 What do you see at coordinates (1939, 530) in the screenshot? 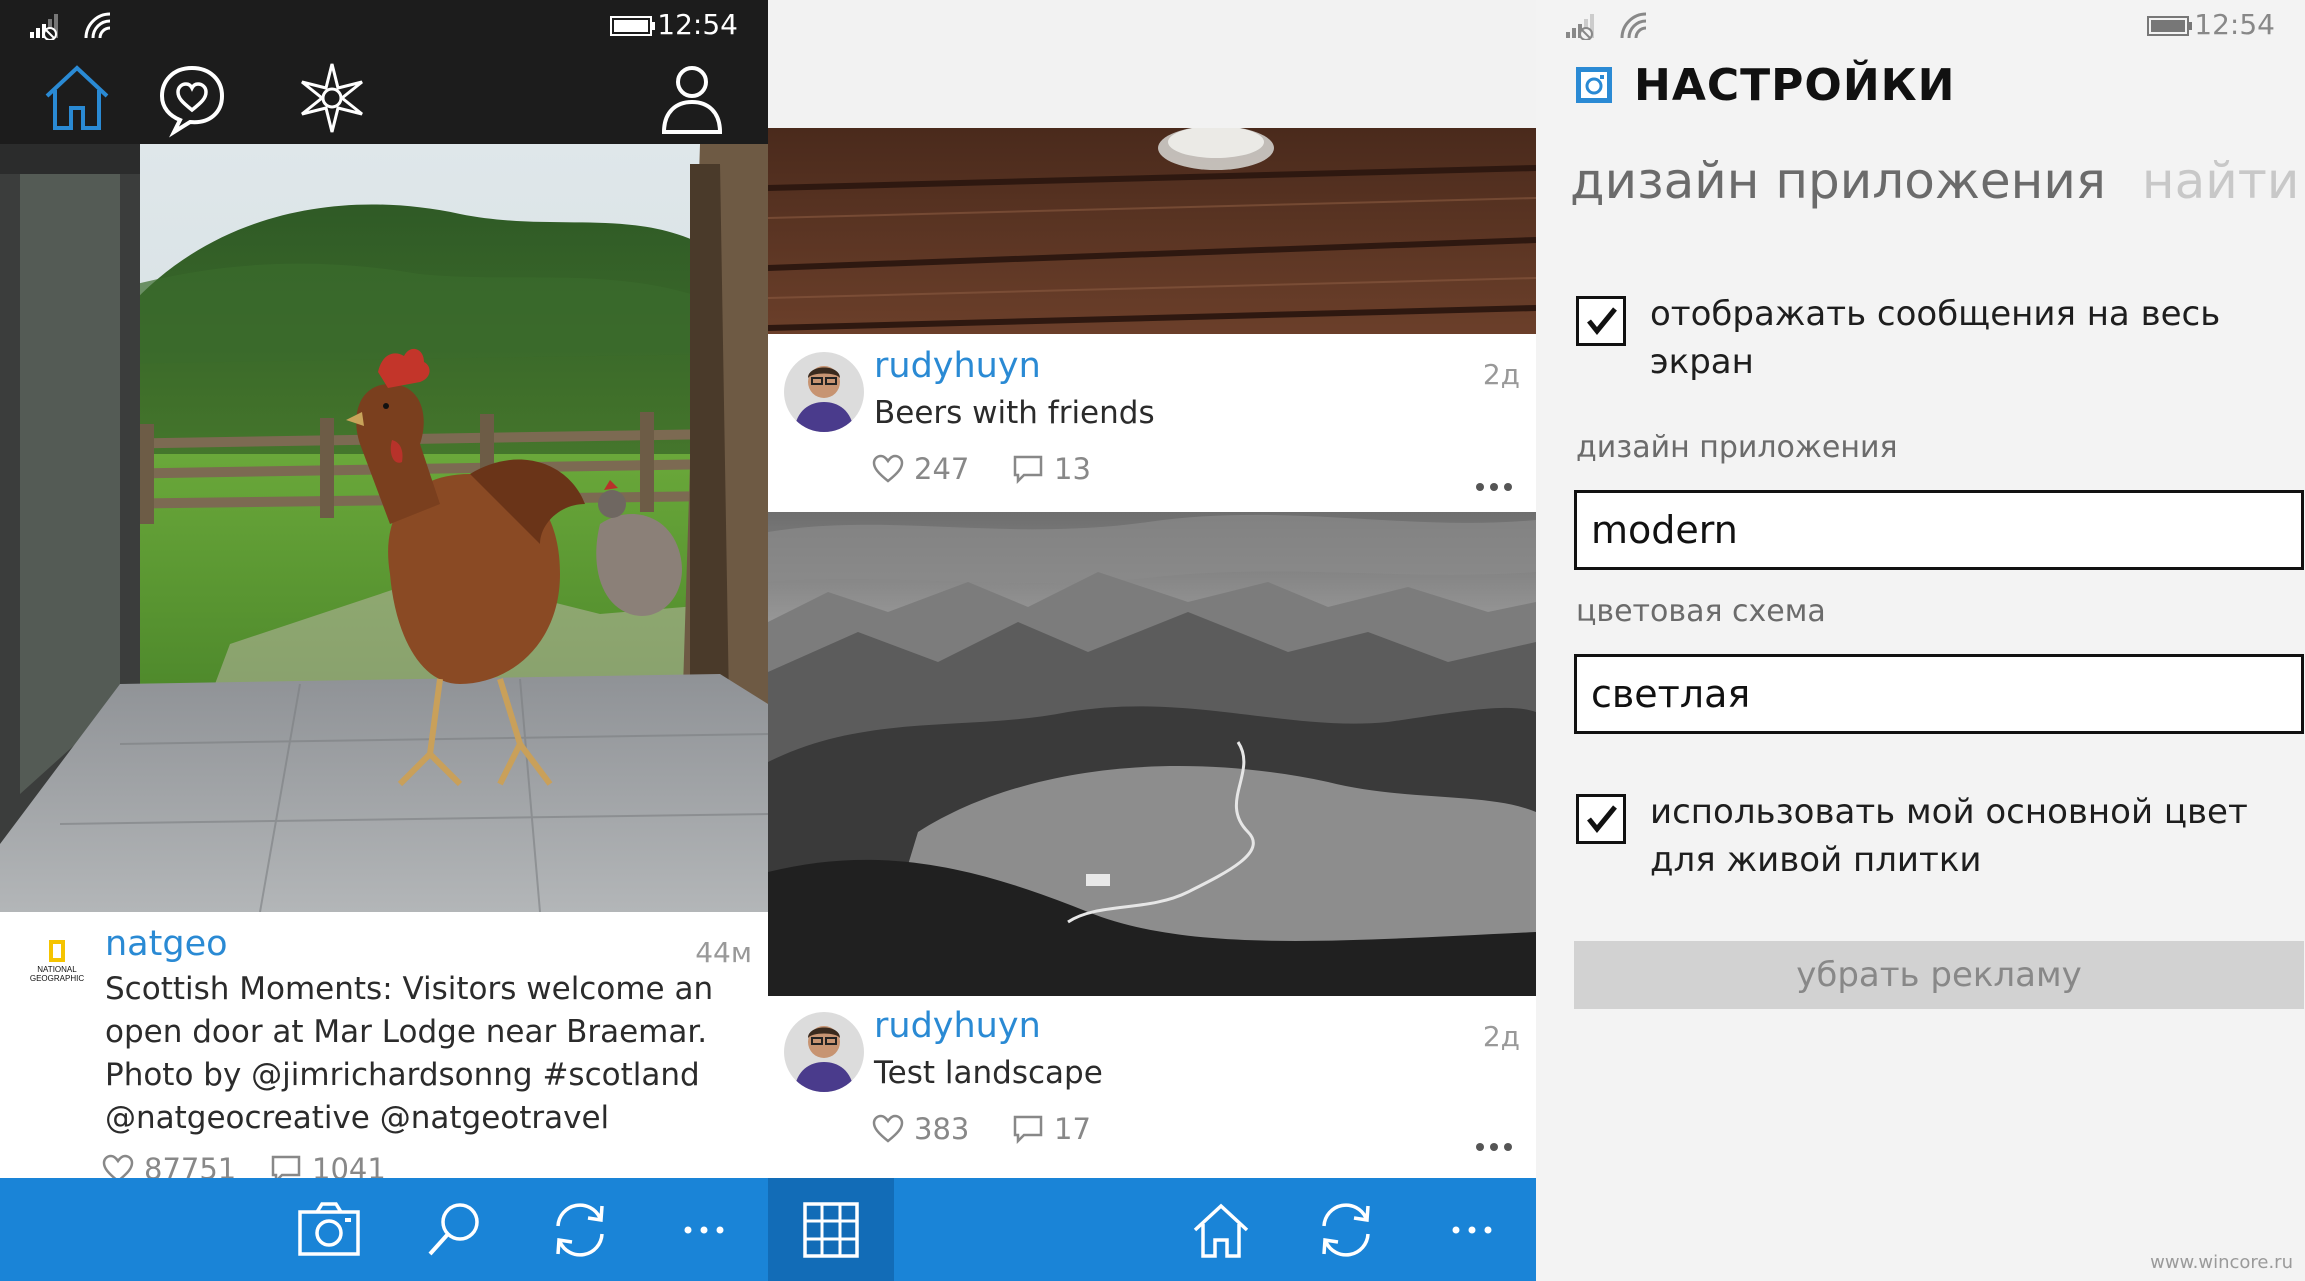
I see `app-design-select: modern` at bounding box center [1939, 530].